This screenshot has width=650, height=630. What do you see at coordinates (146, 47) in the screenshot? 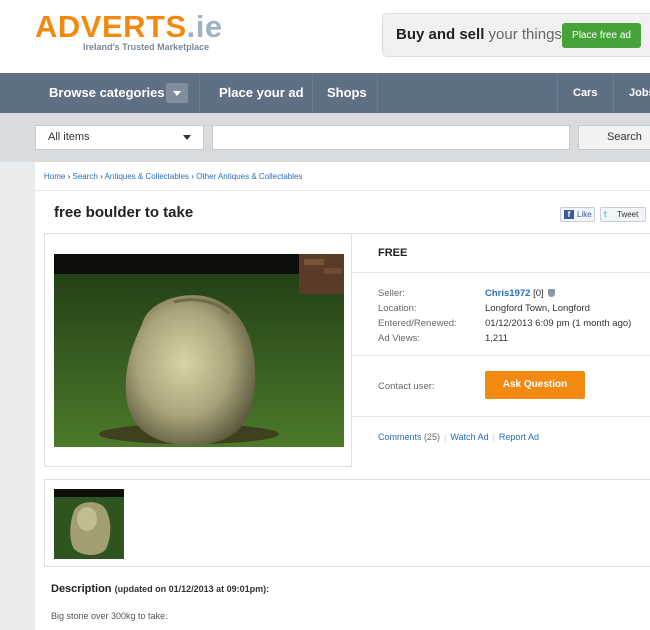
I see `logo-tagline: Ireland's Trusted Marketplace` at bounding box center [146, 47].